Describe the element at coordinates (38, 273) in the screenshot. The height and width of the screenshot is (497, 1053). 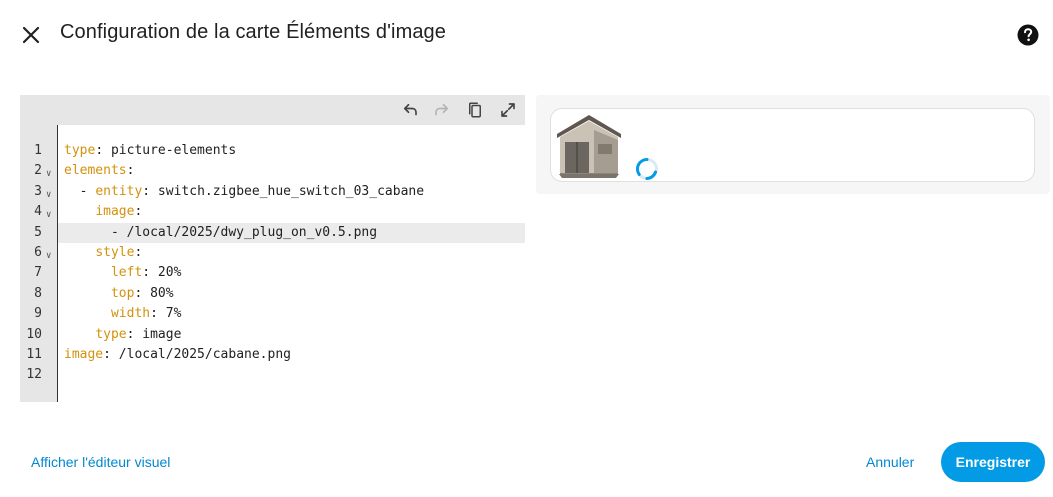
I see `line-number: 7` at that location.